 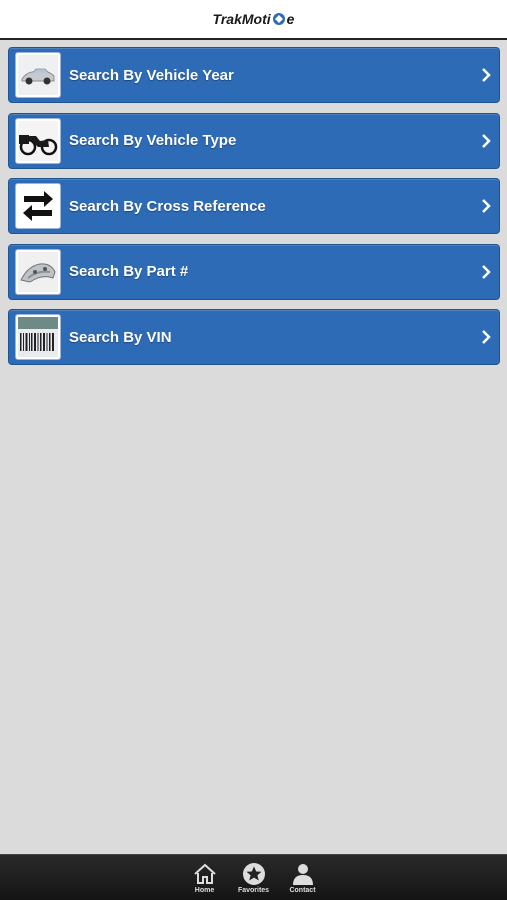 I want to click on swap-arrows-icon, so click(x=38, y=206).